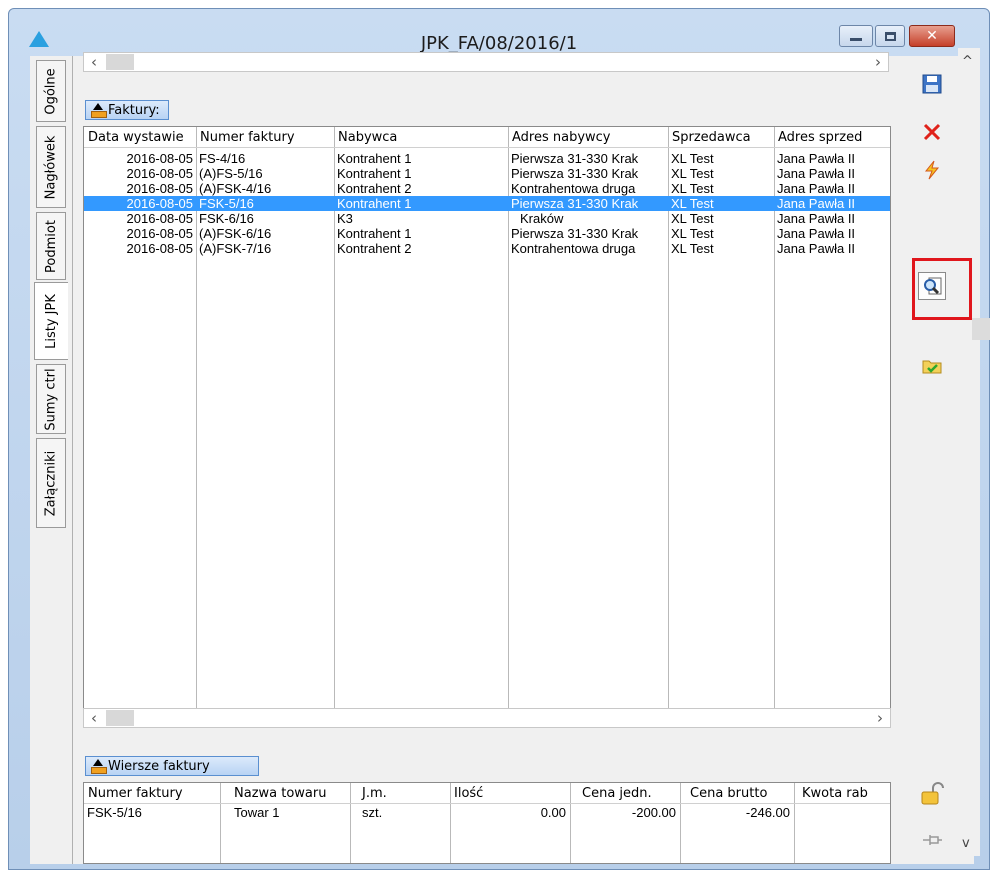 The height and width of the screenshot is (870, 990). Describe the element at coordinates (235, 188) in the screenshot. I see `cell-numer: (A)FSK-4/16` at that location.